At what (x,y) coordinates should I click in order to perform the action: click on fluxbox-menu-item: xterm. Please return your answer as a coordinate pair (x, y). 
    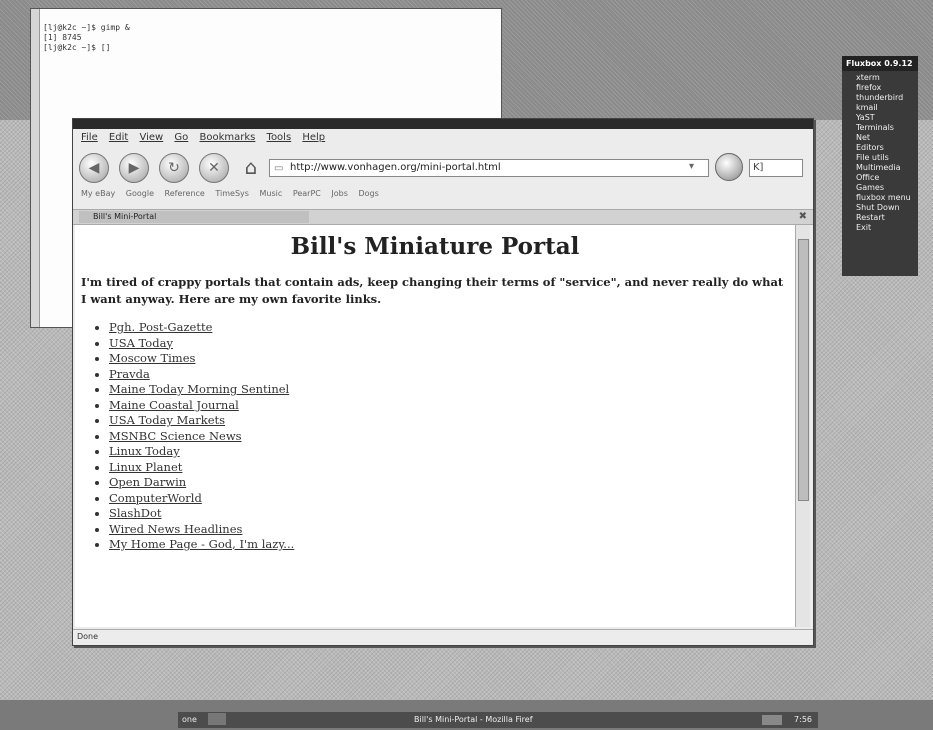
    Looking at the image, I should click on (887, 78).